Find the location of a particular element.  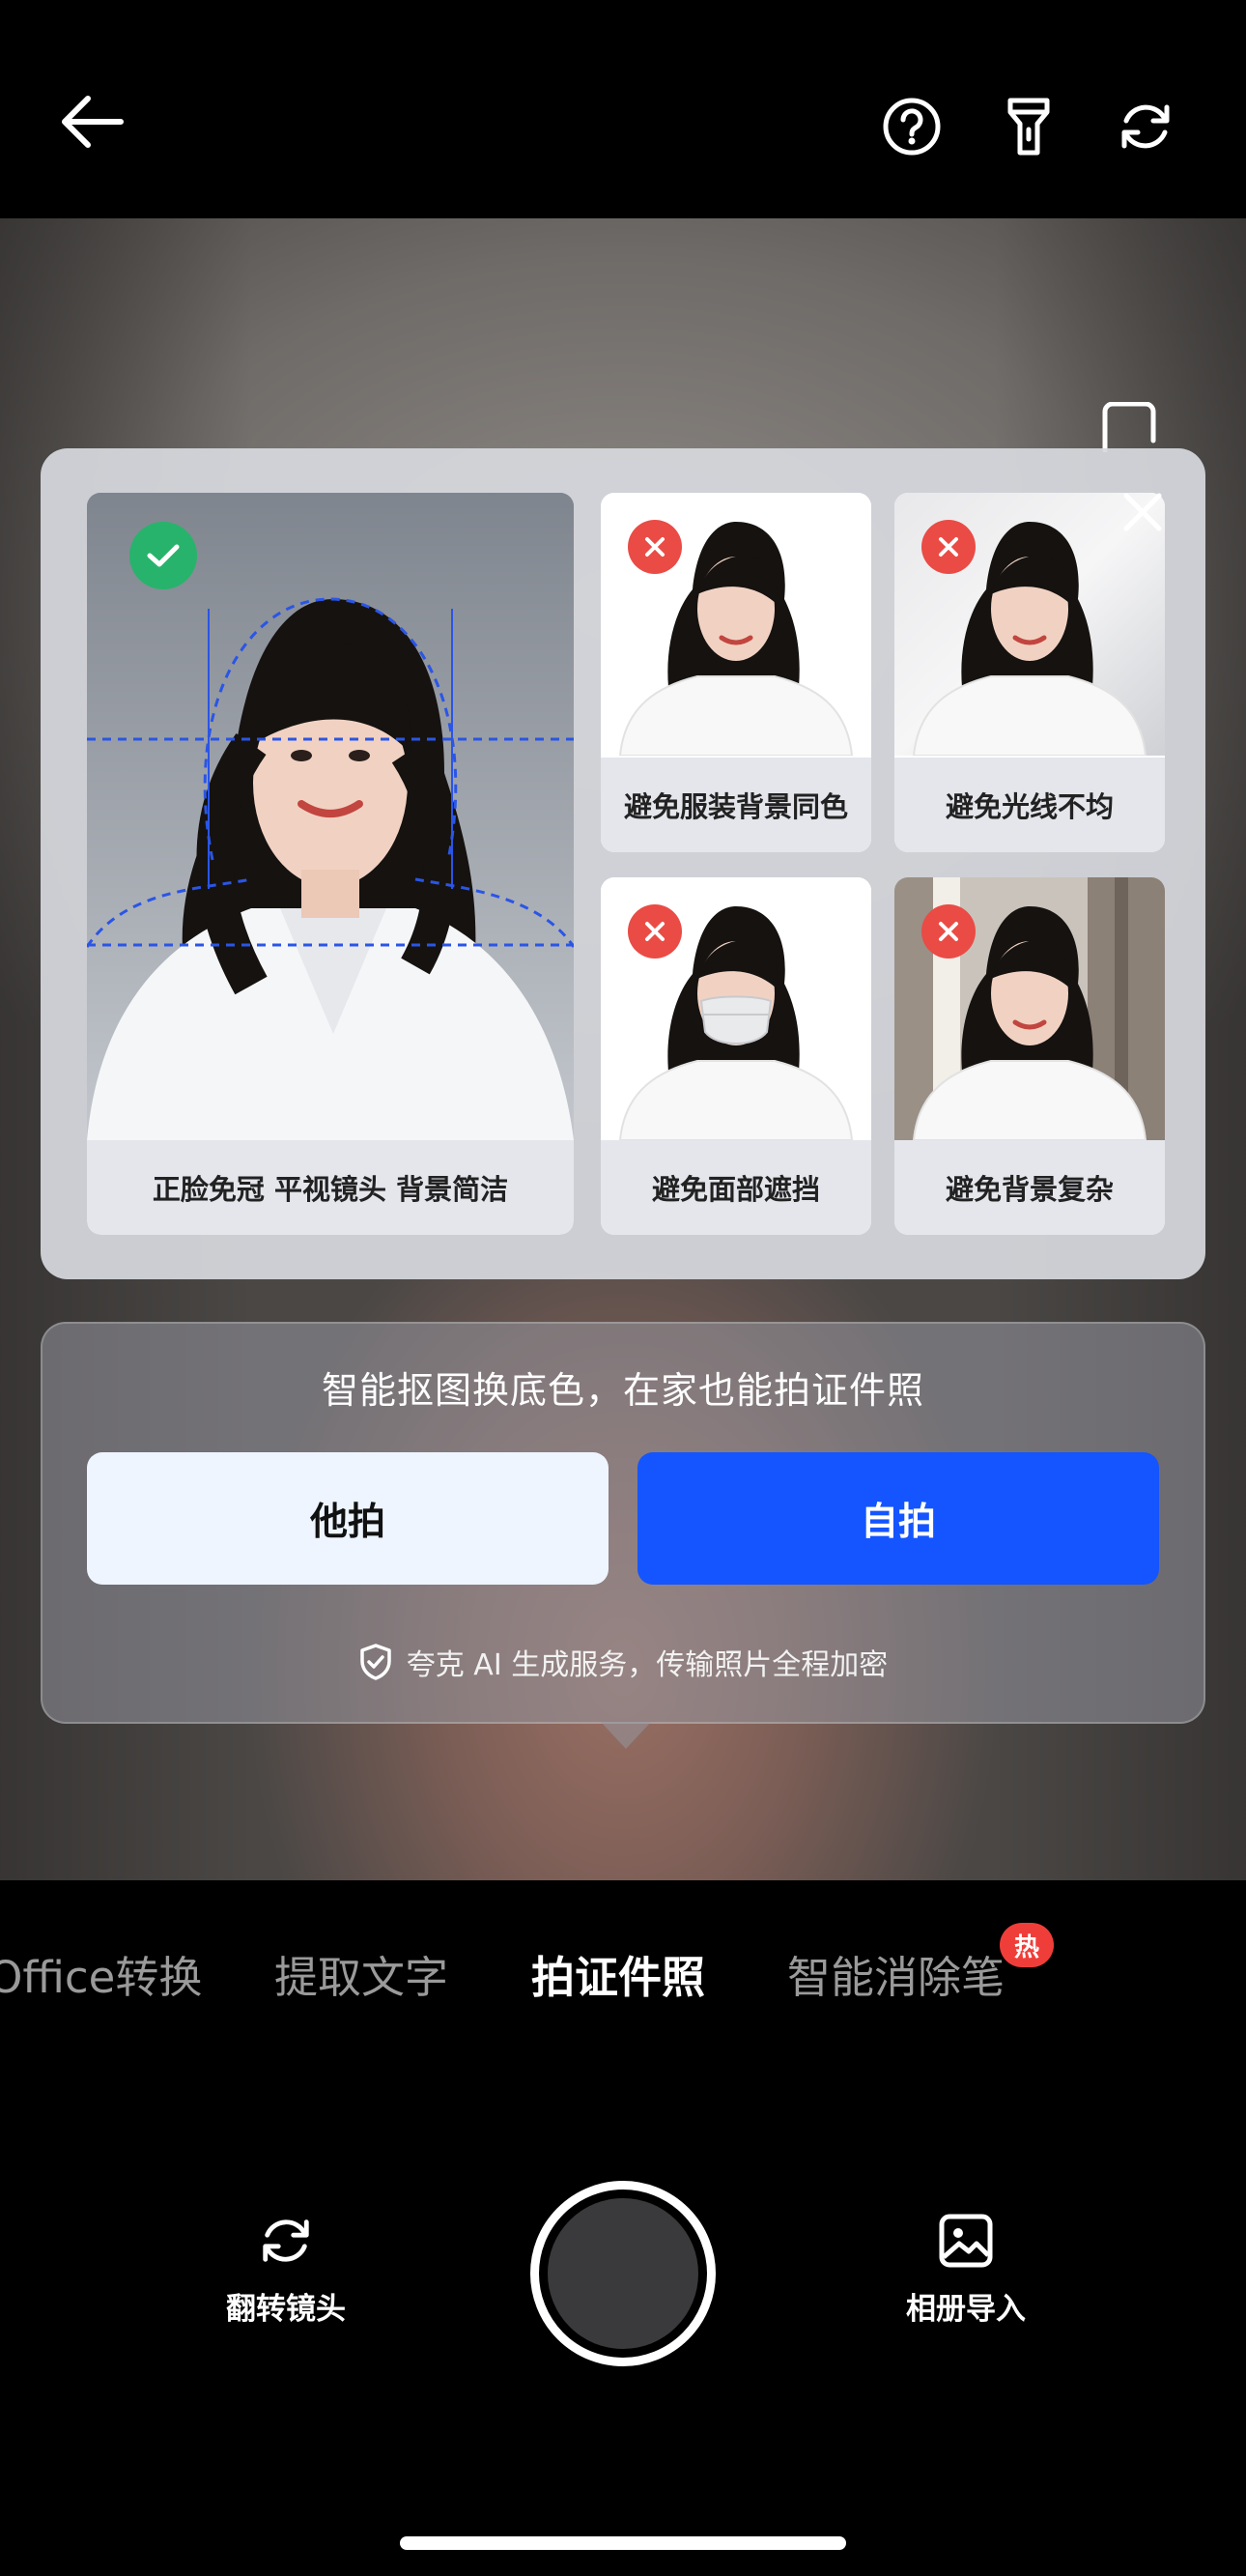

shield-check-icon is located at coordinates (375, 1662).